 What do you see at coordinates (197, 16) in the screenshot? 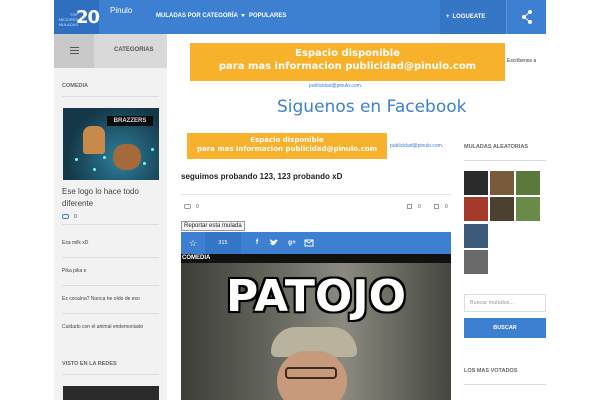
I see `nav-categories-label: MULADAS POR CATEGORÍA` at bounding box center [197, 16].